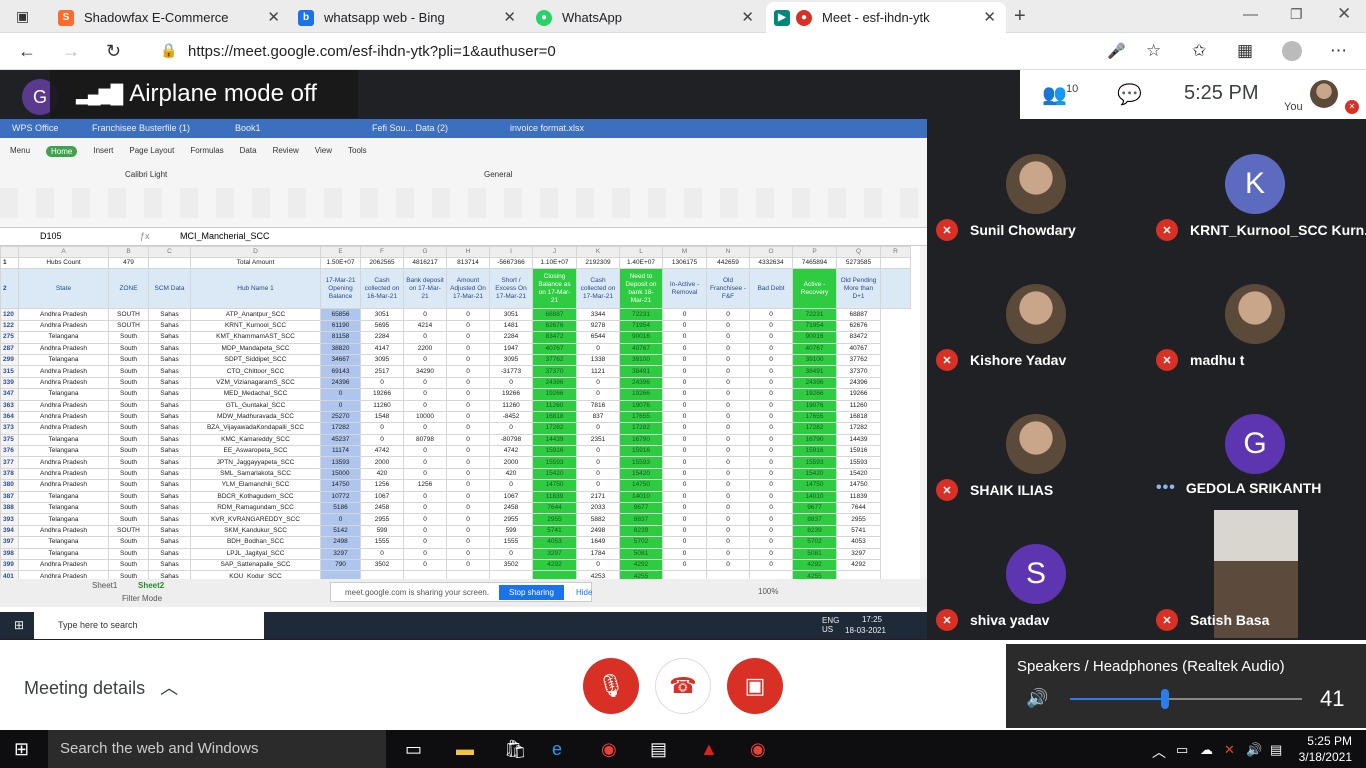  I want to click on battery-icon: ▭, so click(1182, 750).